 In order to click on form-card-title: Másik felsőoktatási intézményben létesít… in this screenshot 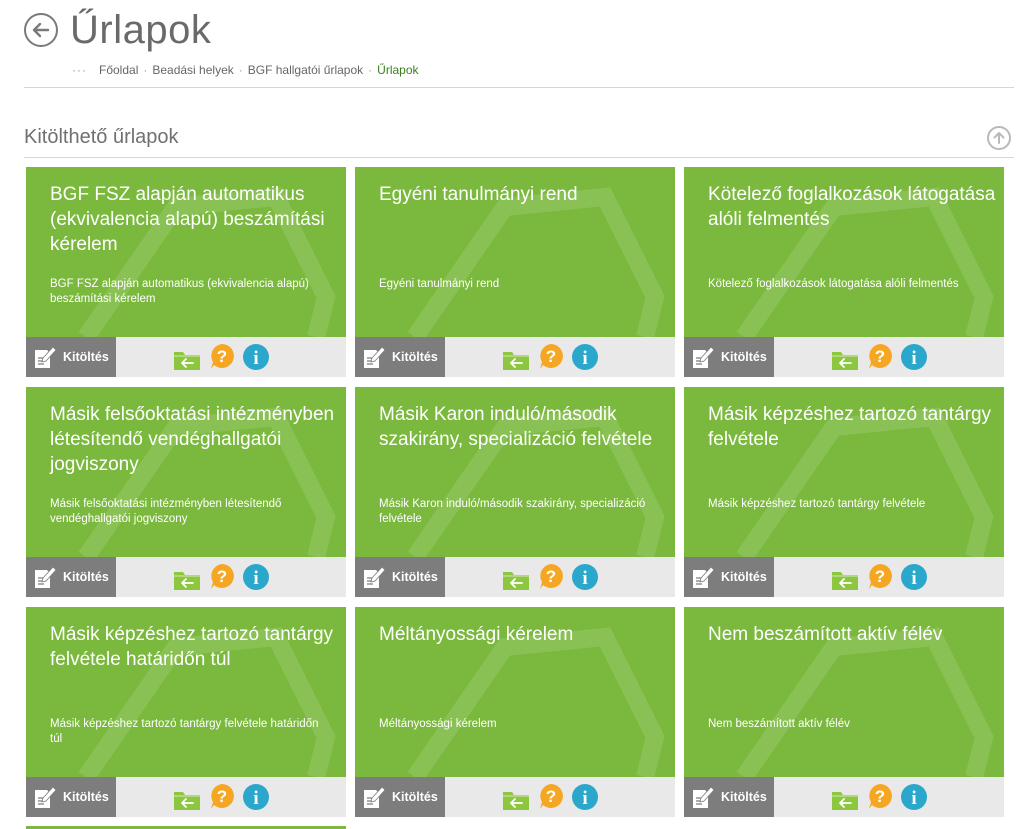, I will do `click(192, 439)`.